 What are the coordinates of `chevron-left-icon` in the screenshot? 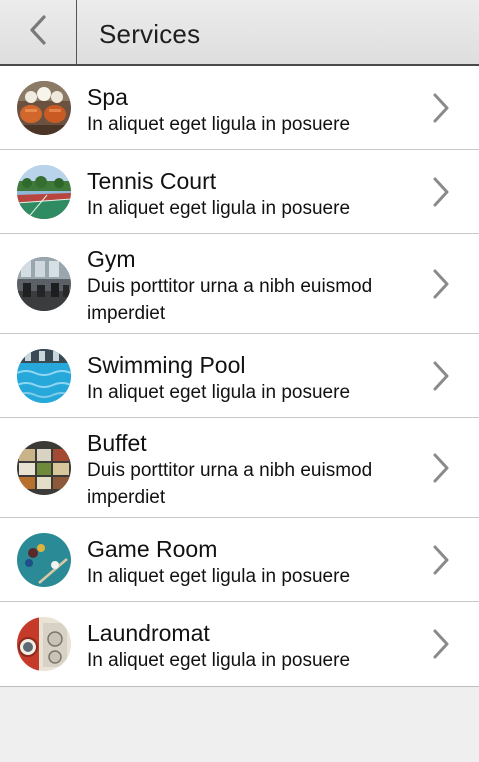 It's located at (38, 32).